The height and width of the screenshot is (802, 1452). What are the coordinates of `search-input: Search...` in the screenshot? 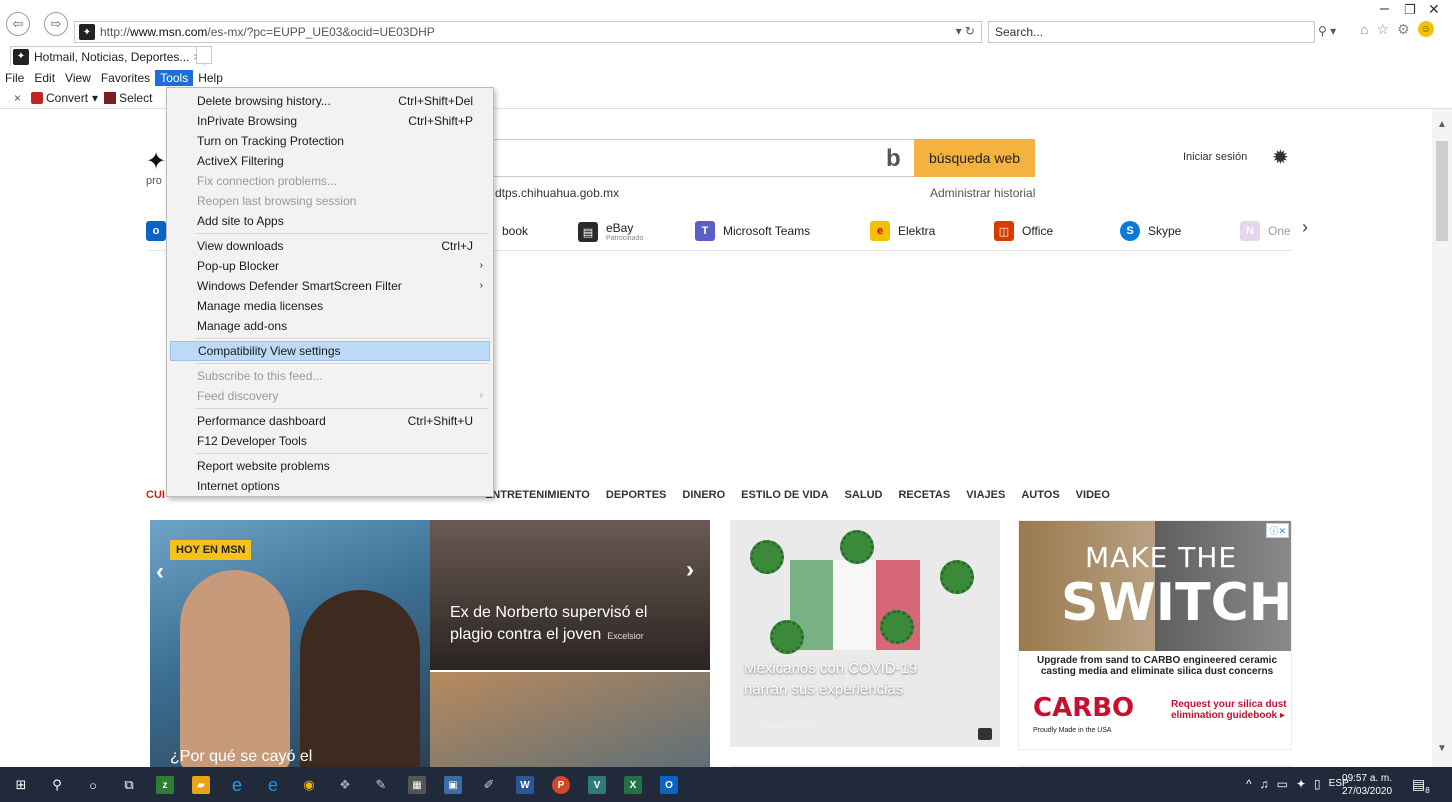 It's located at (1151, 32).